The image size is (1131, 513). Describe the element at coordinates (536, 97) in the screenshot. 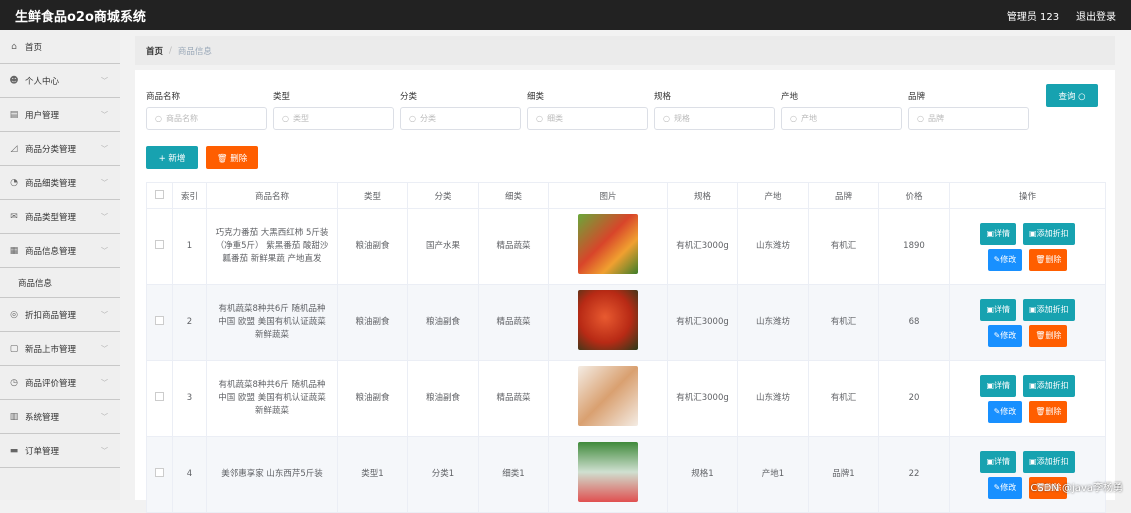

I see `filter-label: 细类` at that location.